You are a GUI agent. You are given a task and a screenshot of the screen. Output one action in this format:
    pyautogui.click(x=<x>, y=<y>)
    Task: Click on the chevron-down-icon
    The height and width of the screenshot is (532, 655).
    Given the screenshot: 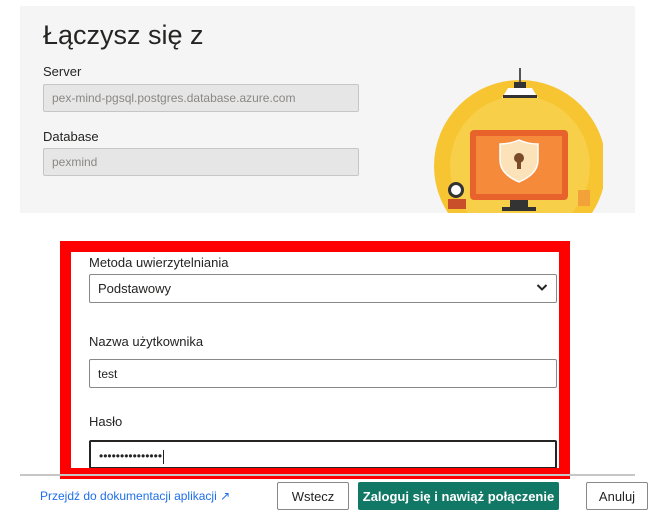 What is the action you would take?
    pyautogui.click(x=542, y=288)
    